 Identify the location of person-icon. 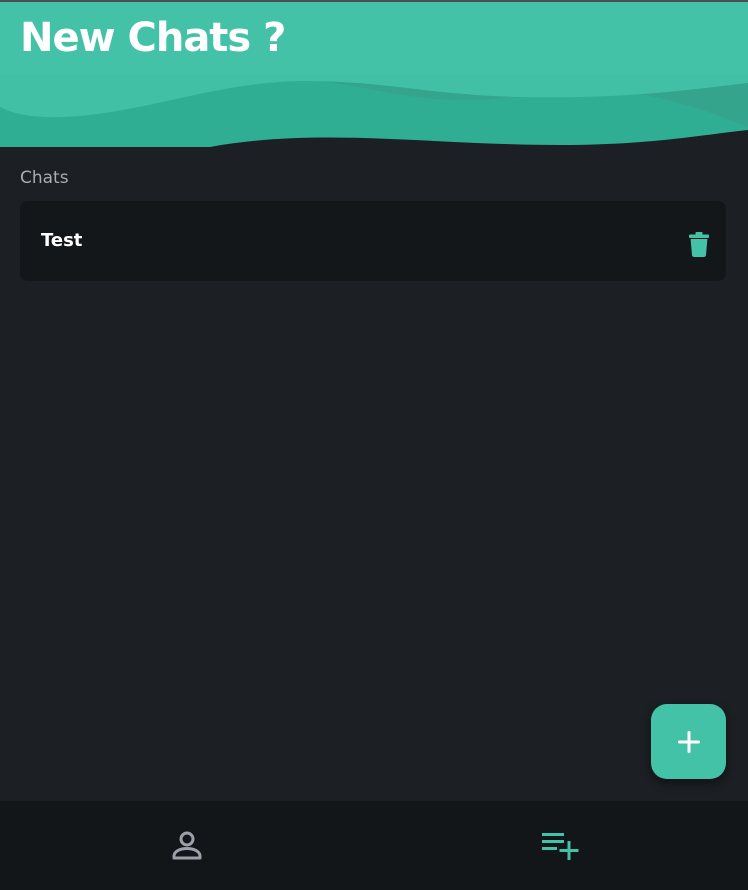
(187, 845).